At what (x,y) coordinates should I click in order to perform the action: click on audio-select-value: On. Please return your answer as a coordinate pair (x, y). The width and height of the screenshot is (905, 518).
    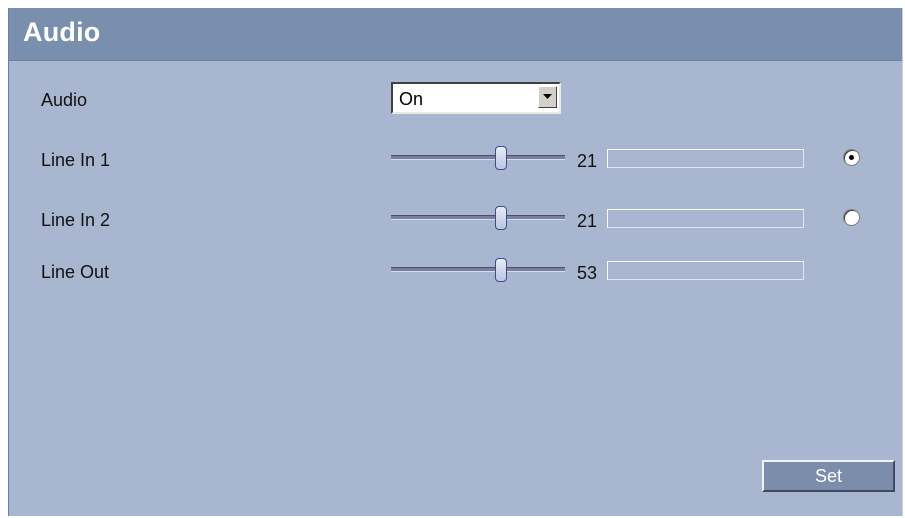
    Looking at the image, I should click on (411, 99).